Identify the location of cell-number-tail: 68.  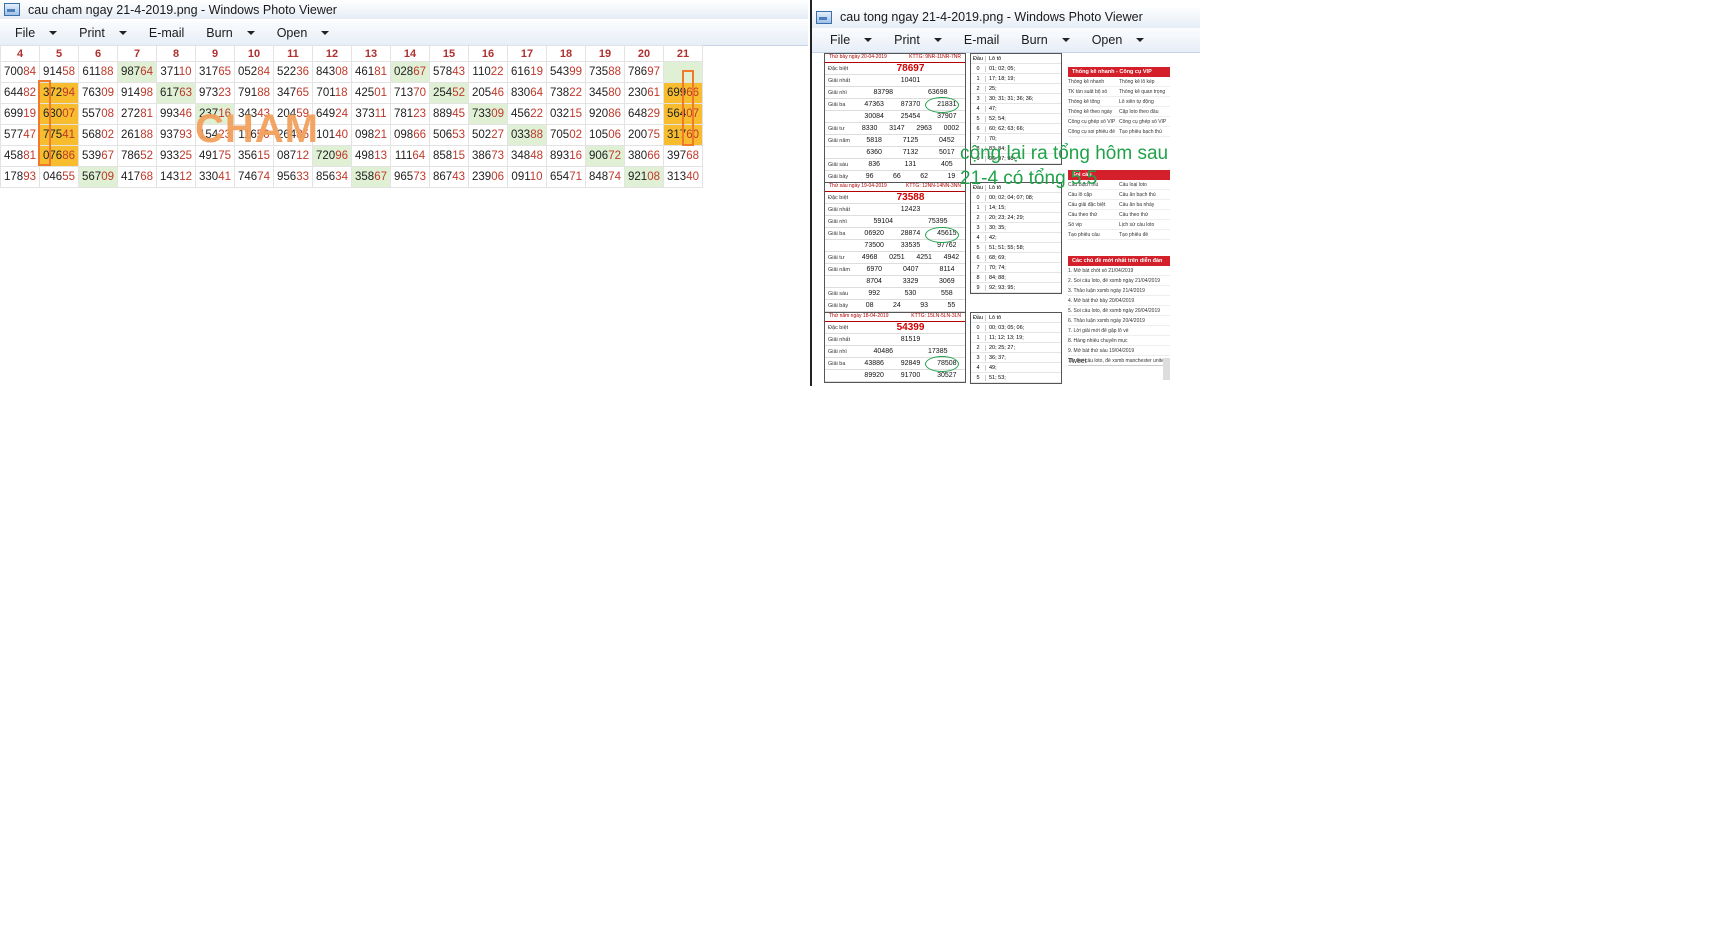
(146, 177).